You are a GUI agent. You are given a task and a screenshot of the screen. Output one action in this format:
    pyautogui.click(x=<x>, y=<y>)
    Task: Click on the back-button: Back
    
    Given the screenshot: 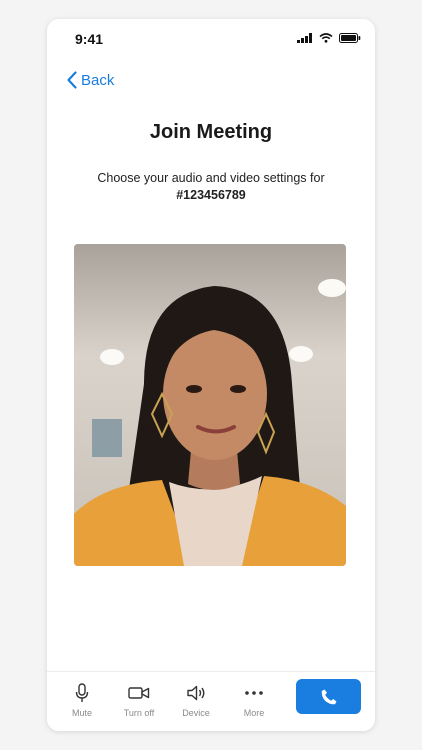 What is the action you would take?
    pyautogui.click(x=90, y=80)
    